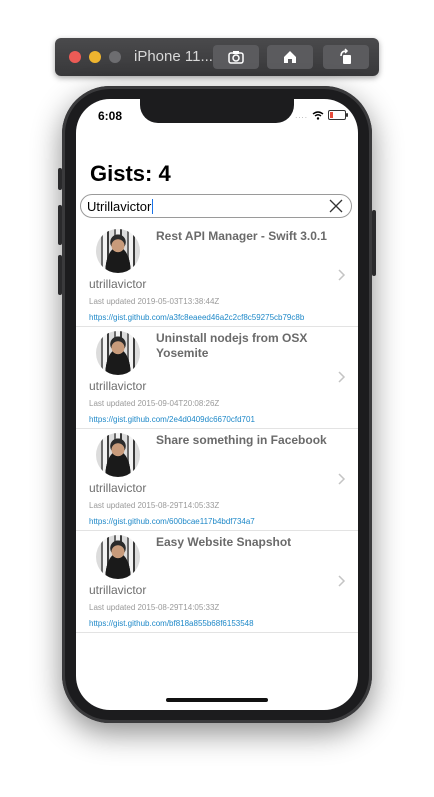 This screenshot has height=797, width=434. I want to click on page-title: Gists: 4, so click(130, 173).